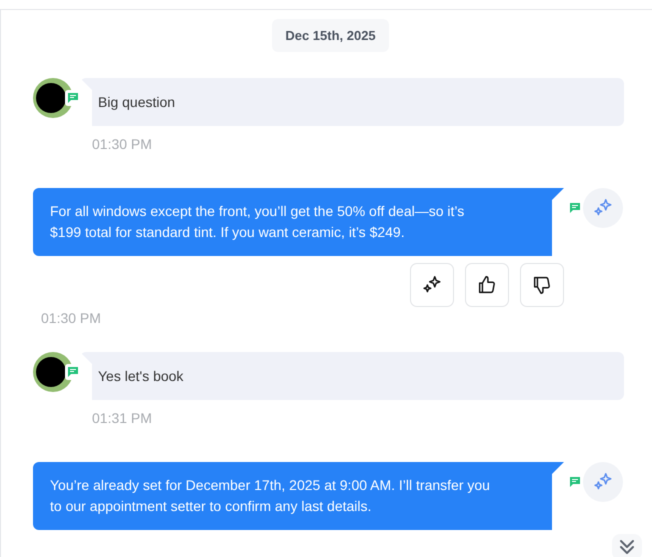 The width and height of the screenshot is (652, 557). What do you see at coordinates (352, 376) in the screenshot?
I see `message-bubble: Yes let's book` at bounding box center [352, 376].